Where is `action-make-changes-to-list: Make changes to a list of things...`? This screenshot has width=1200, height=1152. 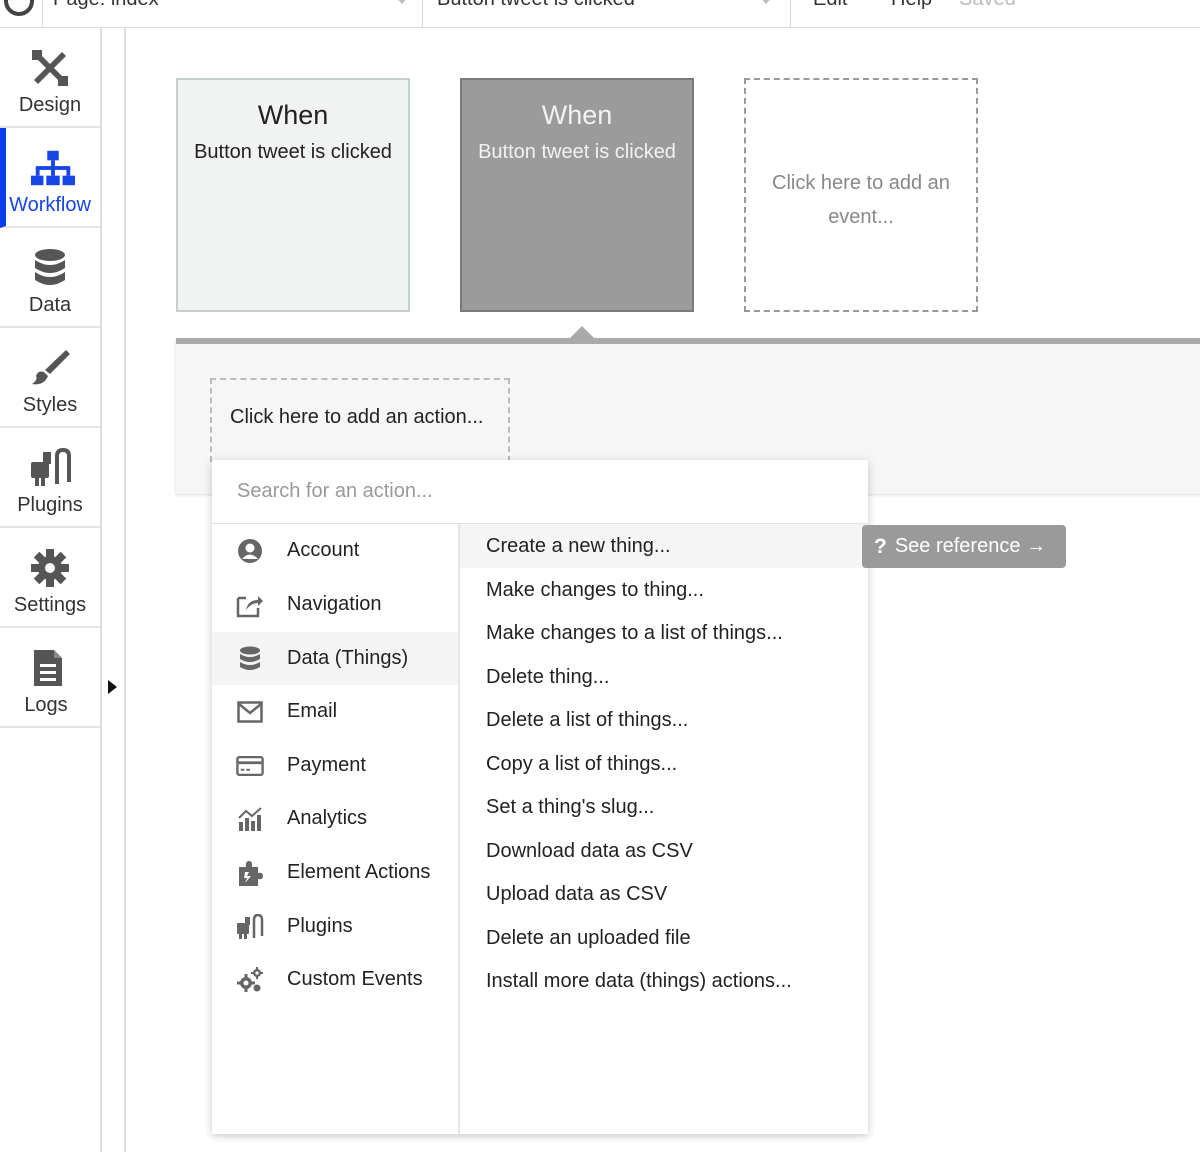 action-make-changes-to-list: Make changes to a list of things... is located at coordinates (664, 633).